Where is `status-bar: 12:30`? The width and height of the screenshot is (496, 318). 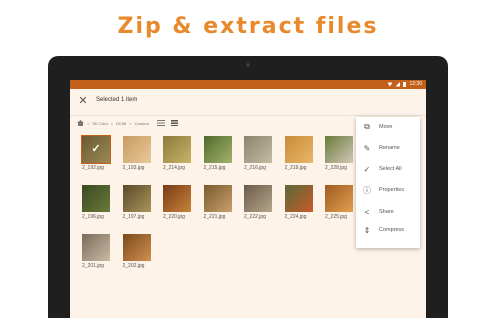 status-bar: 12:30 is located at coordinates (248, 84).